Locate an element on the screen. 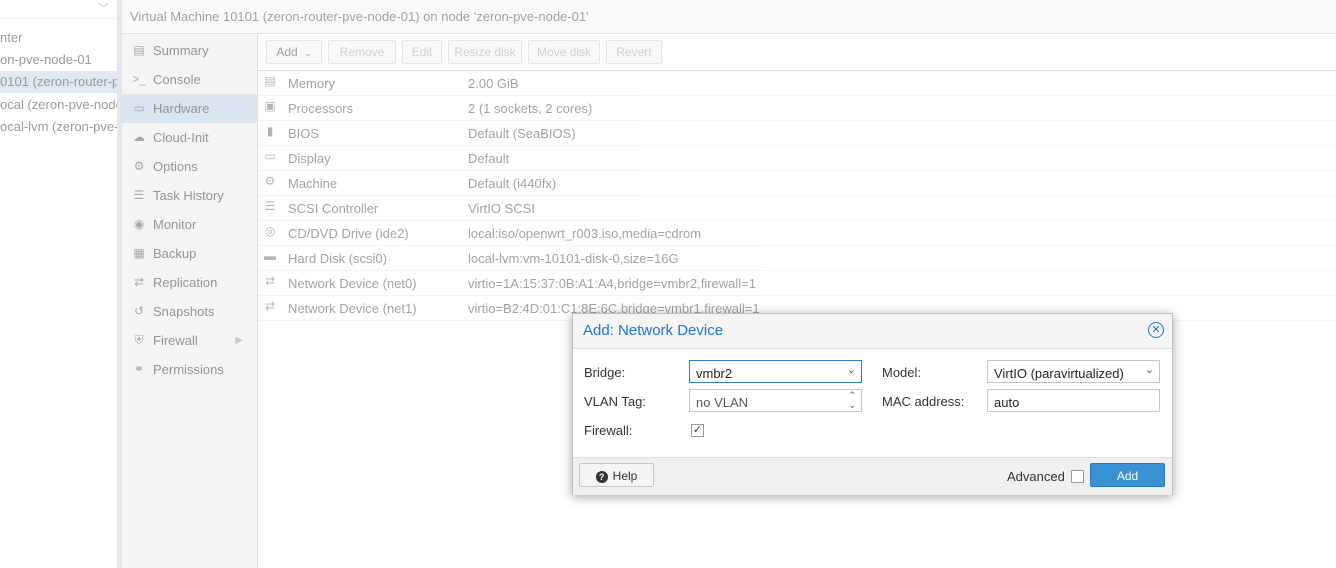 This screenshot has width=1336, height=568. terminal-icon: >_ is located at coordinates (139, 79).